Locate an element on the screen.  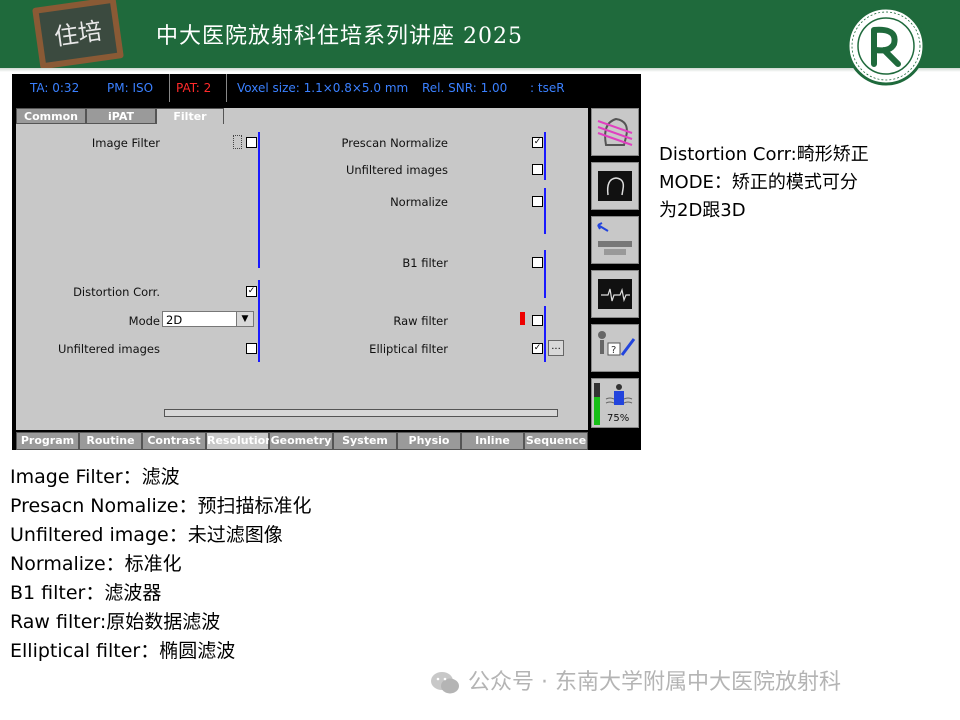
mode-select: 2D ▼ is located at coordinates (208, 319).